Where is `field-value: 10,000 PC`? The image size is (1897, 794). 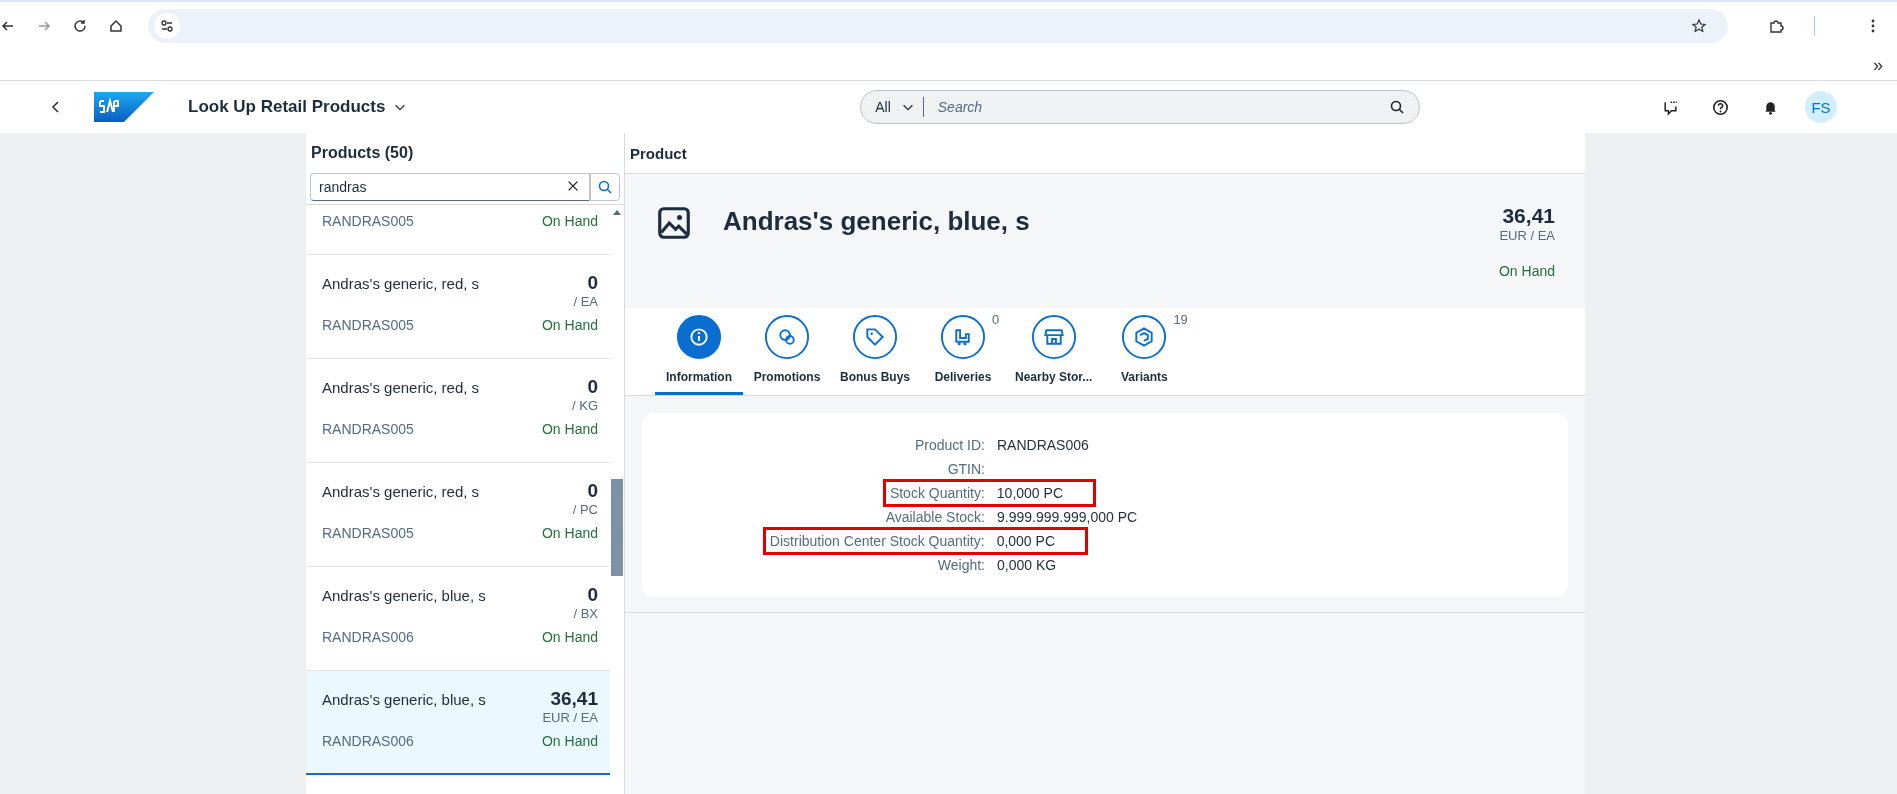 field-value: 10,000 PC is located at coordinates (1029, 493).